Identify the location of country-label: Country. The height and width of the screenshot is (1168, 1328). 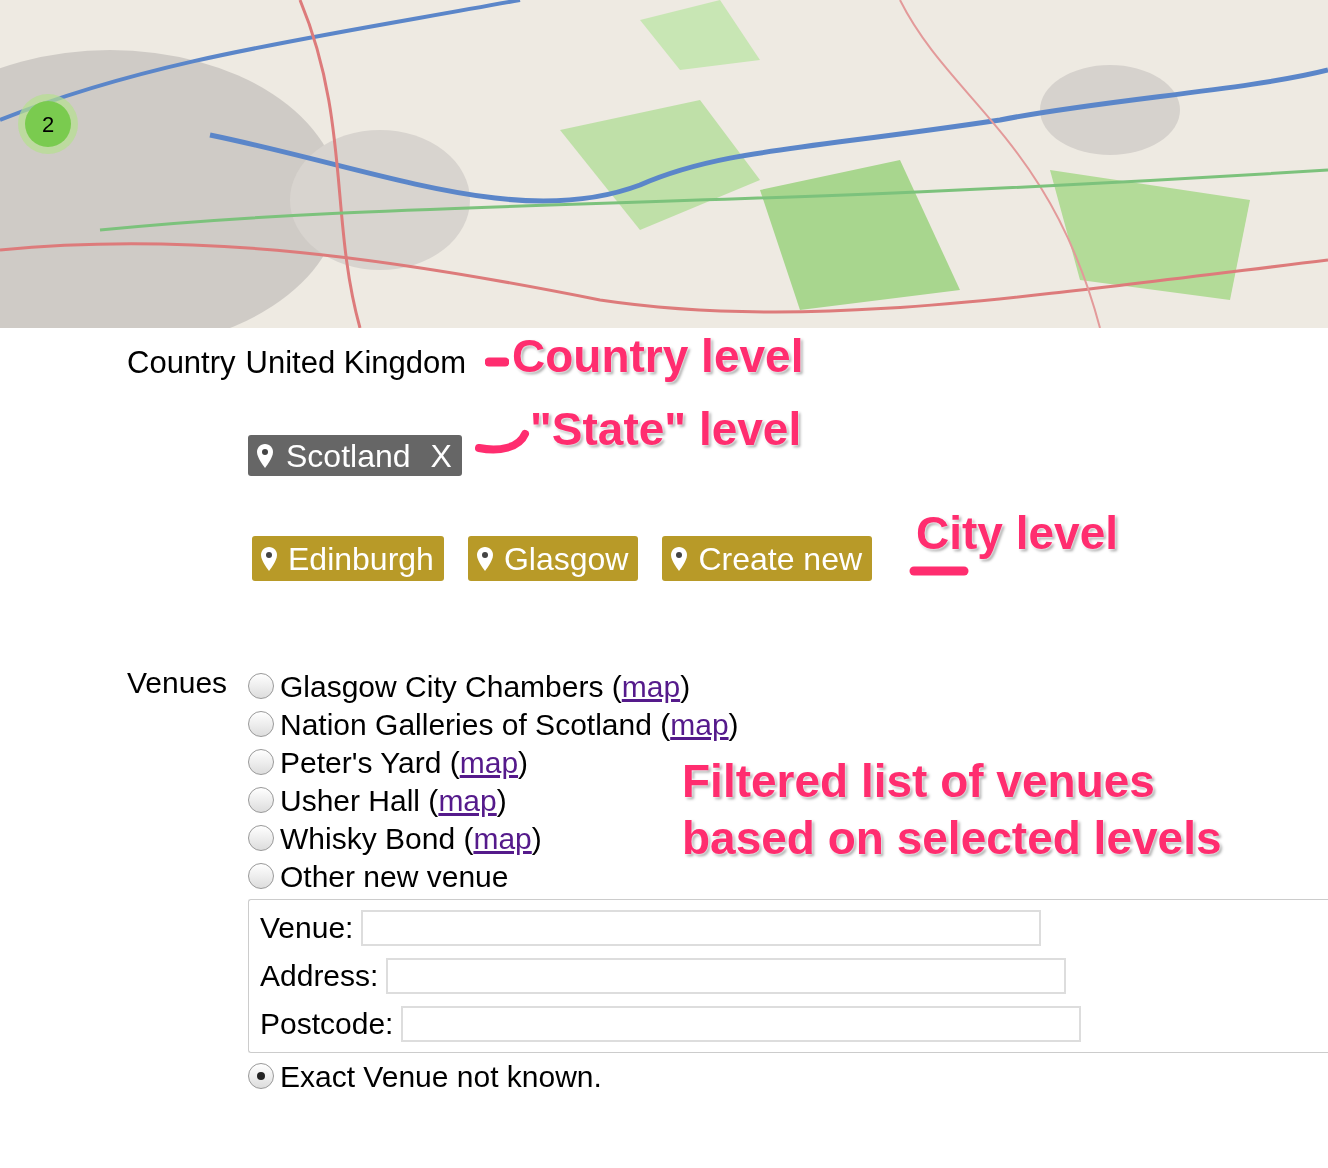
(181, 363).